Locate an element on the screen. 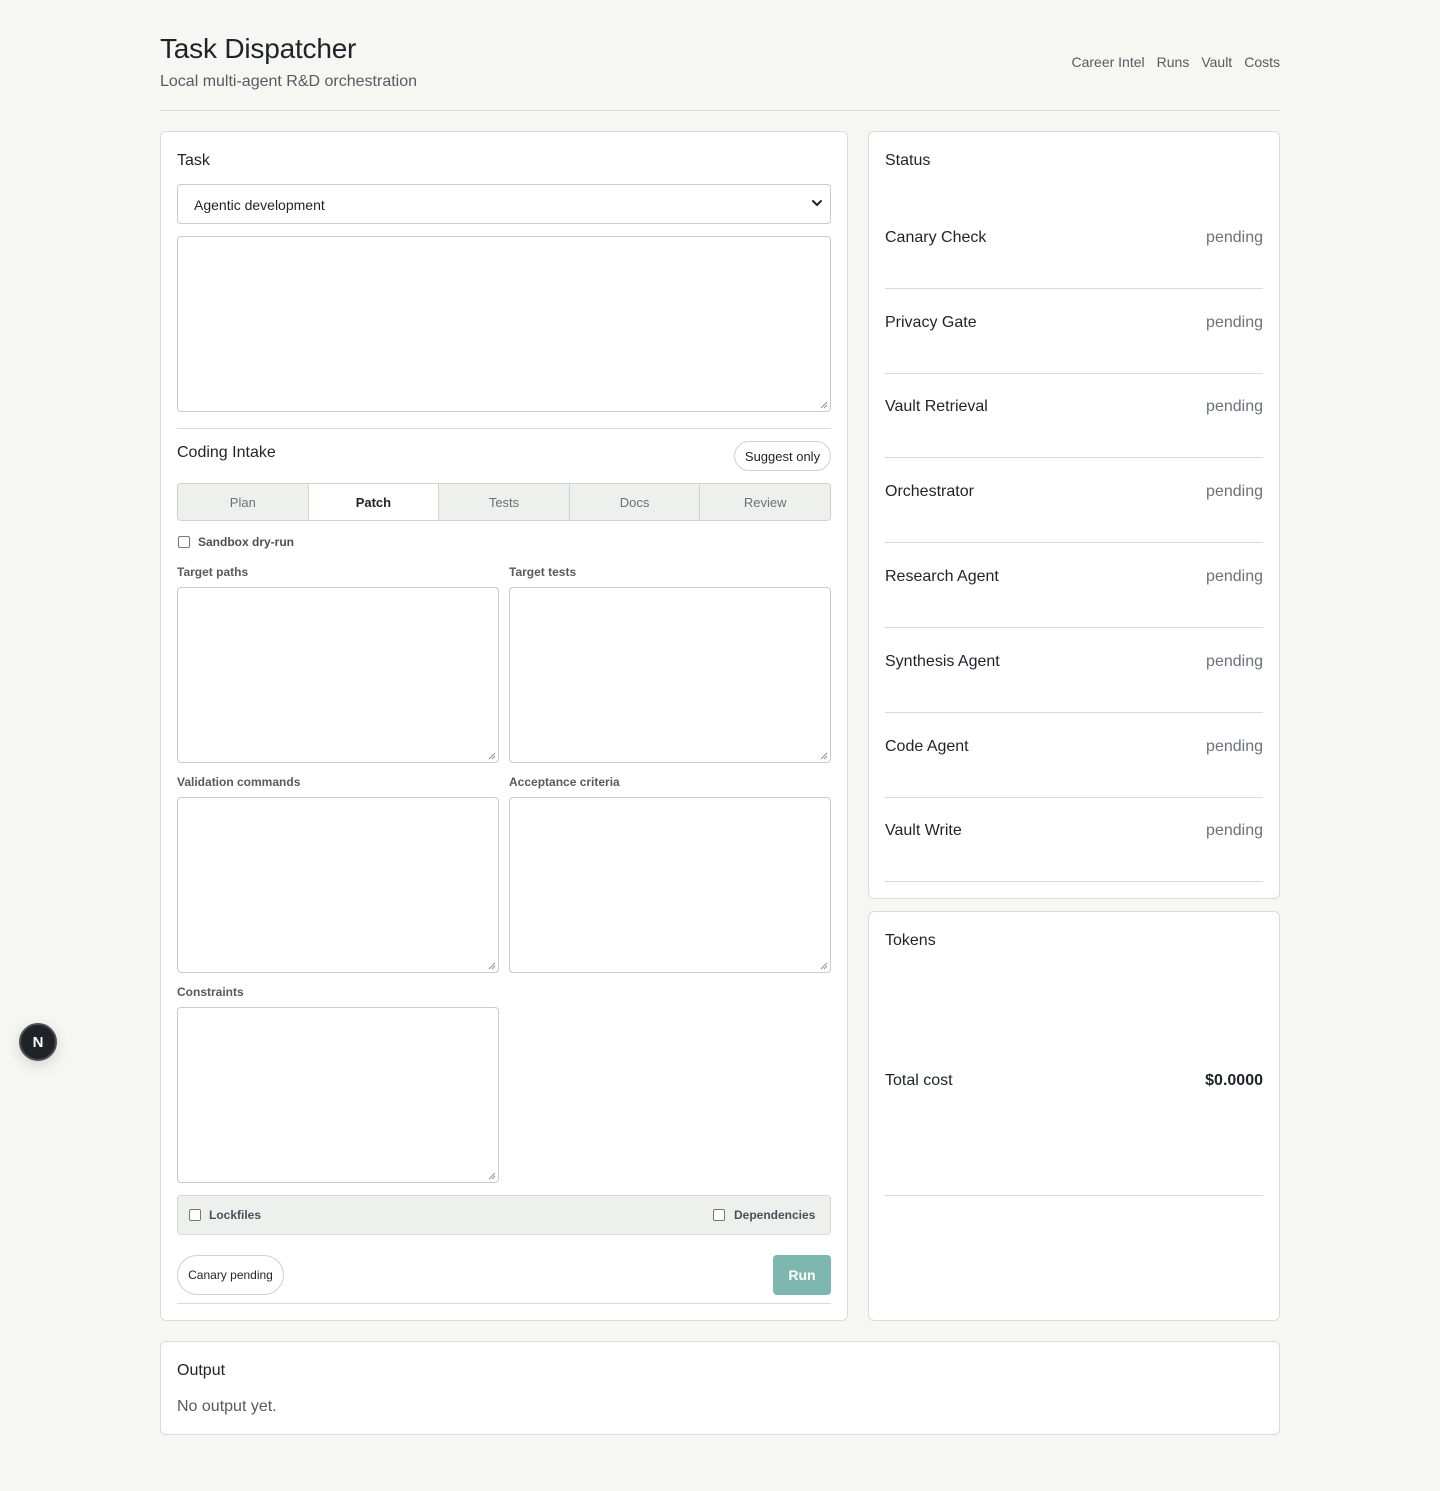  validation-commands-label: Validation commands is located at coordinates (239, 782).